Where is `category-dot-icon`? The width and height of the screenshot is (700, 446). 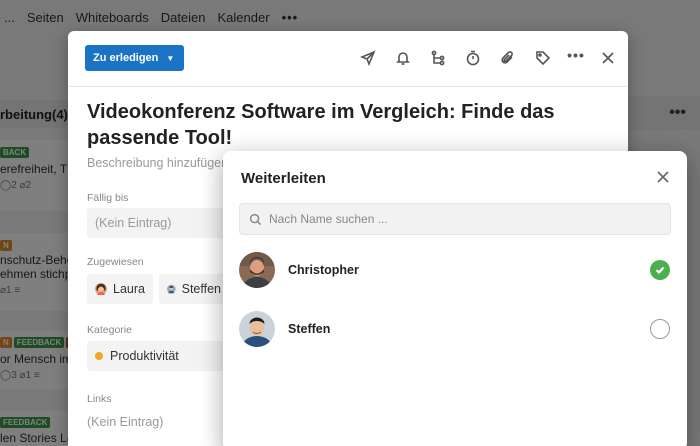 category-dot-icon is located at coordinates (99, 356).